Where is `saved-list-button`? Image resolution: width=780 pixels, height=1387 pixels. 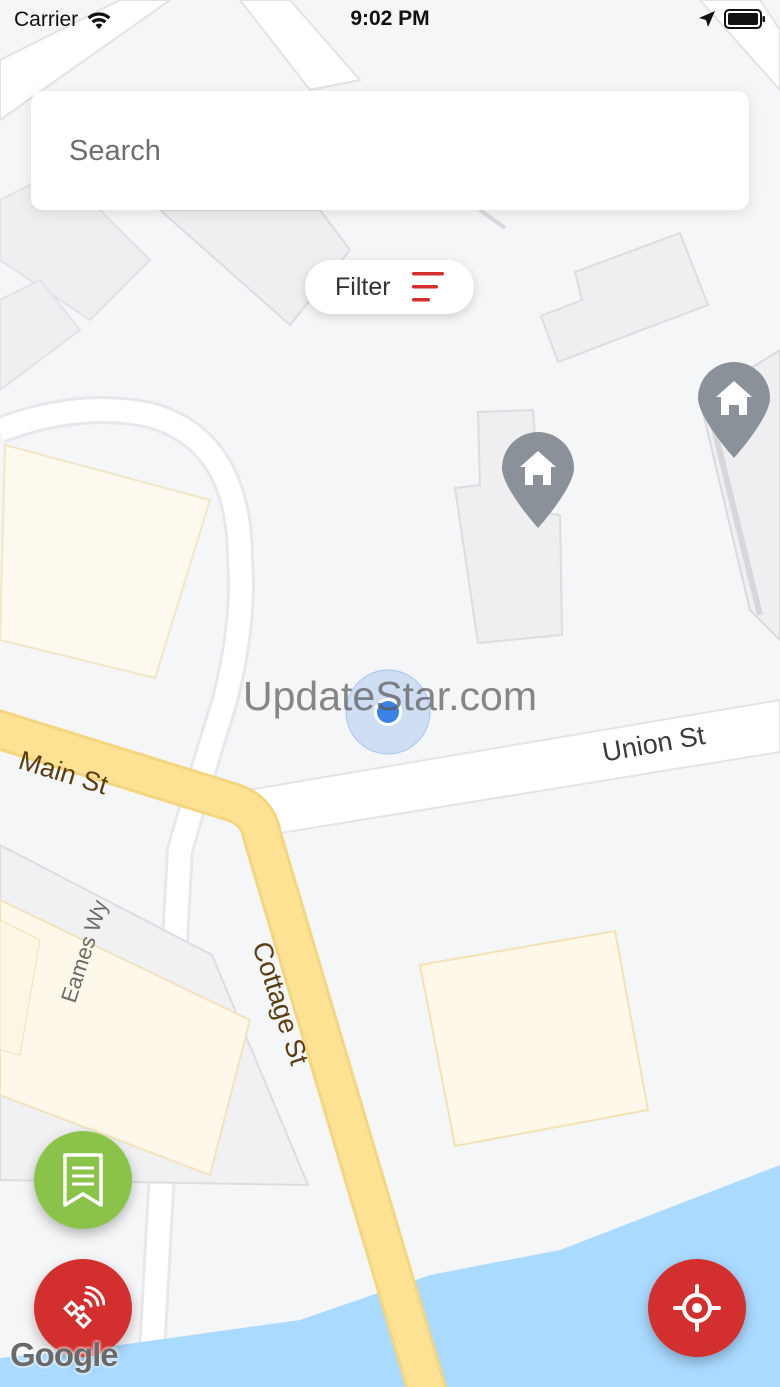 saved-list-button is located at coordinates (83, 1180).